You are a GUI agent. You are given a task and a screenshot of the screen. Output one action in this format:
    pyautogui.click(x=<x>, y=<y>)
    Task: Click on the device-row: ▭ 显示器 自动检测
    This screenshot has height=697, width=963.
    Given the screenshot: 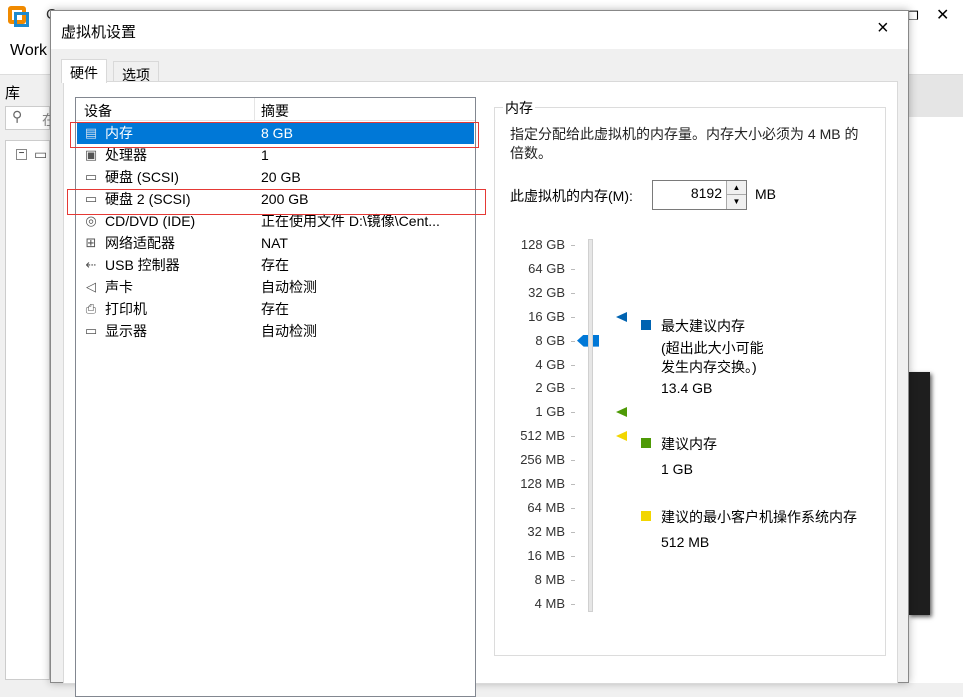 What is the action you would take?
    pyautogui.click(x=275, y=331)
    